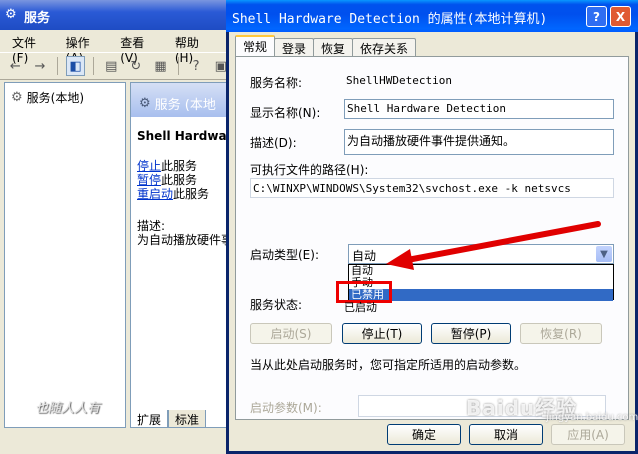 This screenshot has height=454, width=638. I want to click on service-description: 描述: 为自动播放硬件事, so click(183, 233).